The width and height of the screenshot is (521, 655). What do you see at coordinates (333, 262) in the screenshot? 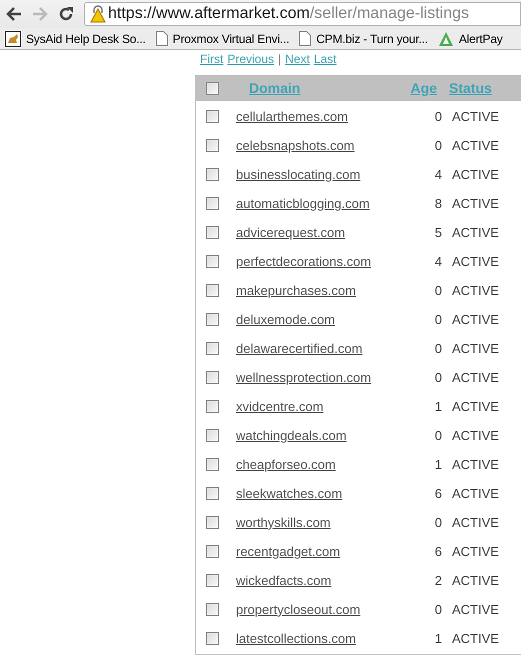
I see `domain-link: perfectdecorations.com` at bounding box center [333, 262].